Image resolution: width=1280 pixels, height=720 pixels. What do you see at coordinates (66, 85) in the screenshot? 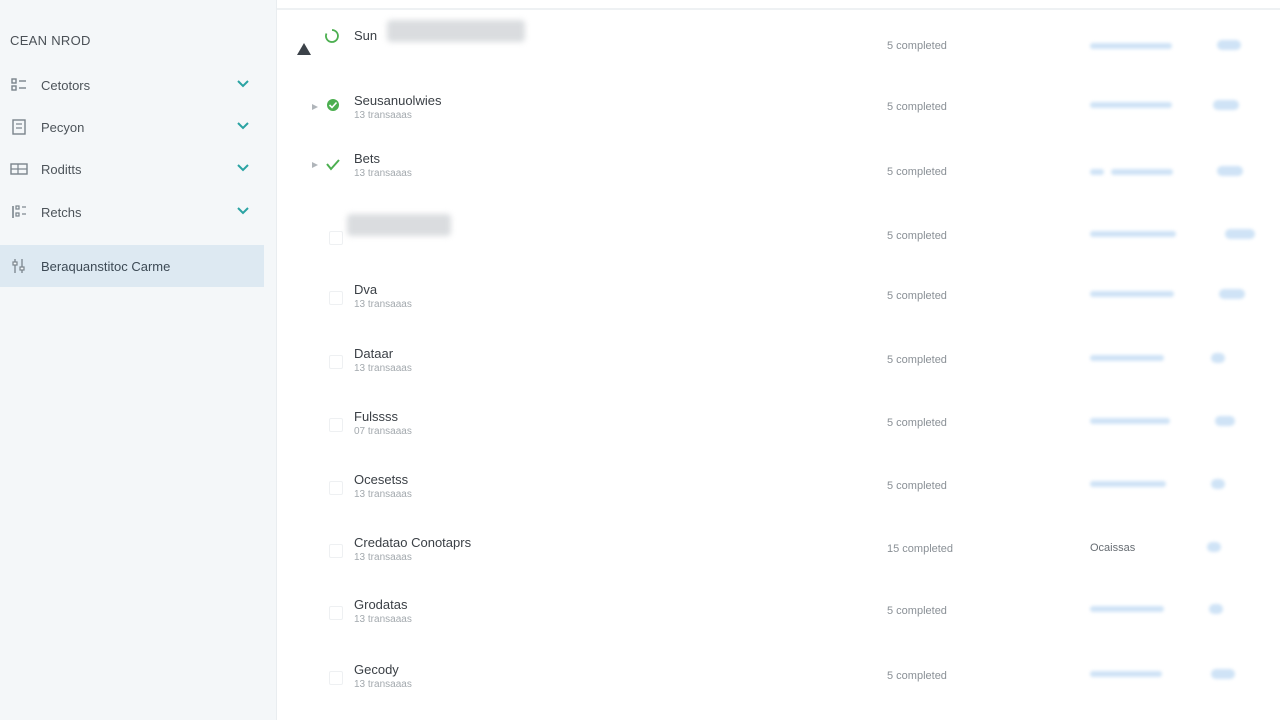
I see `sidebar-item-label: Cetotors` at bounding box center [66, 85].